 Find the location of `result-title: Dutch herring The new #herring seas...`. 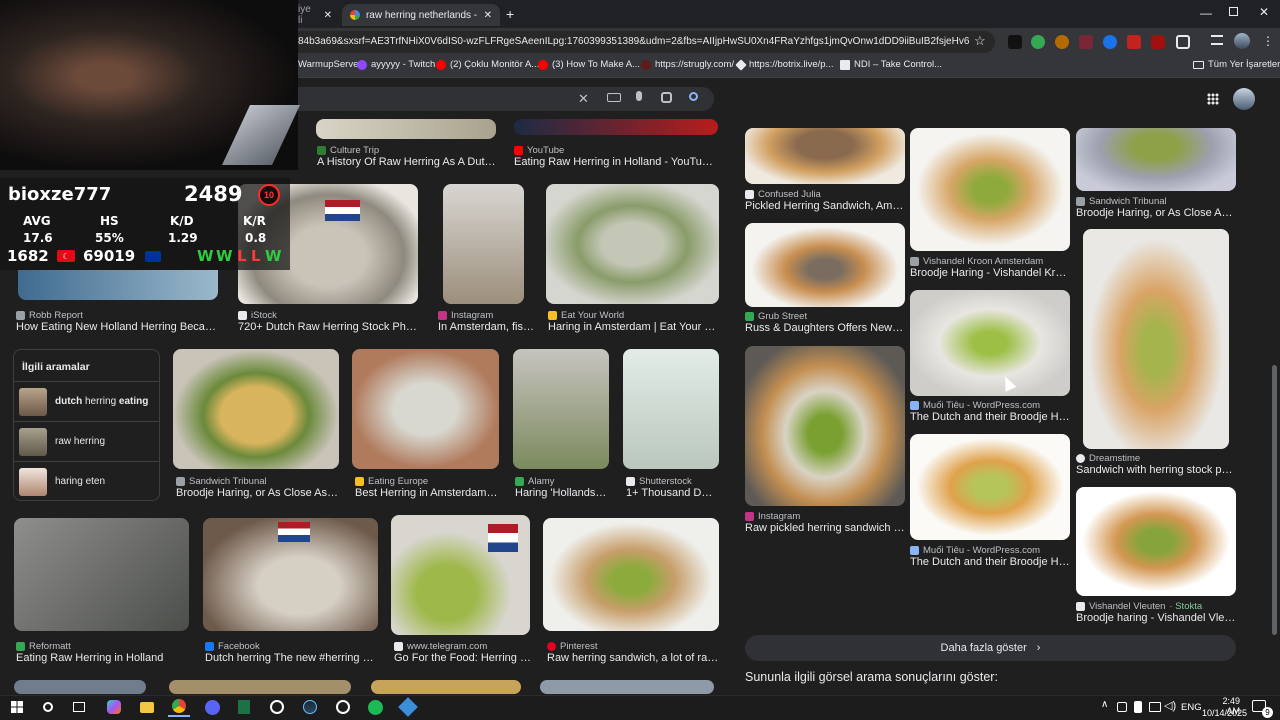

result-title: Dutch herring The new #herring seas... is located at coordinates (291, 658).